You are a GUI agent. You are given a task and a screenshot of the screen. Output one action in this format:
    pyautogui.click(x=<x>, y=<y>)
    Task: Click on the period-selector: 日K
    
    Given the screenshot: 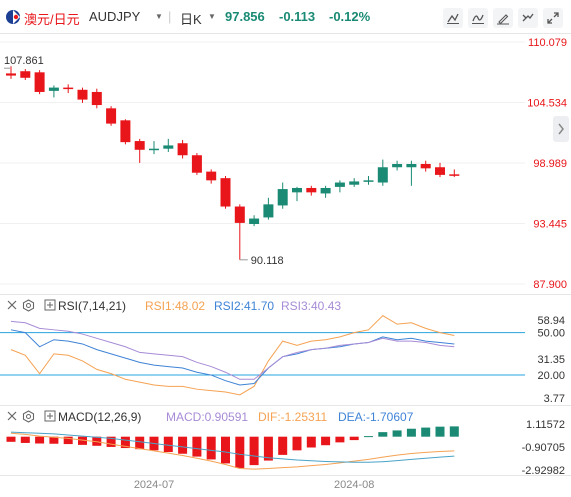 What is the action you would take?
    pyautogui.click(x=191, y=18)
    